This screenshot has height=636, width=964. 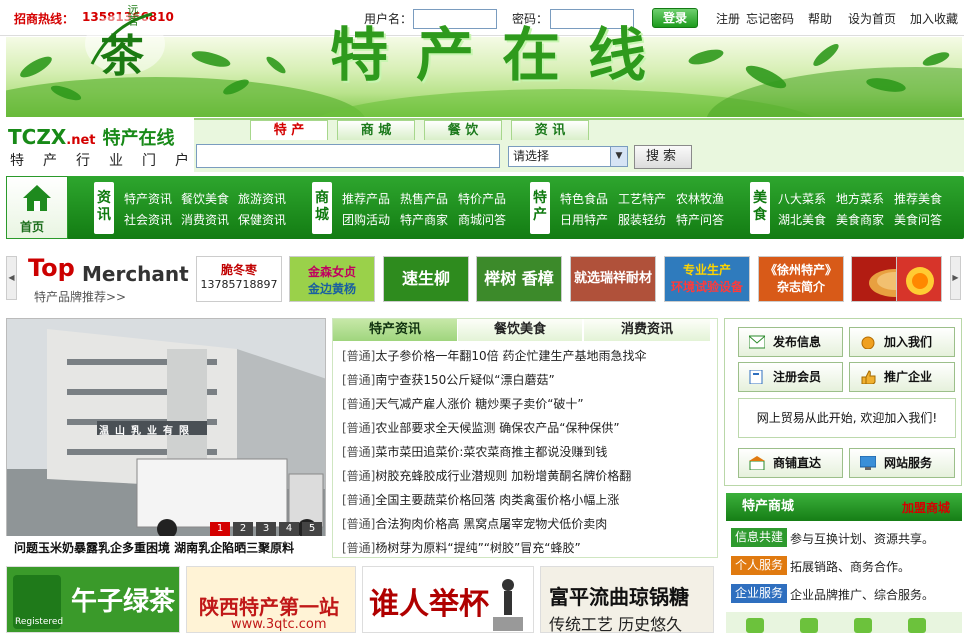 I want to click on scroll-left-arrow-icon: ◀, so click(x=11, y=278).